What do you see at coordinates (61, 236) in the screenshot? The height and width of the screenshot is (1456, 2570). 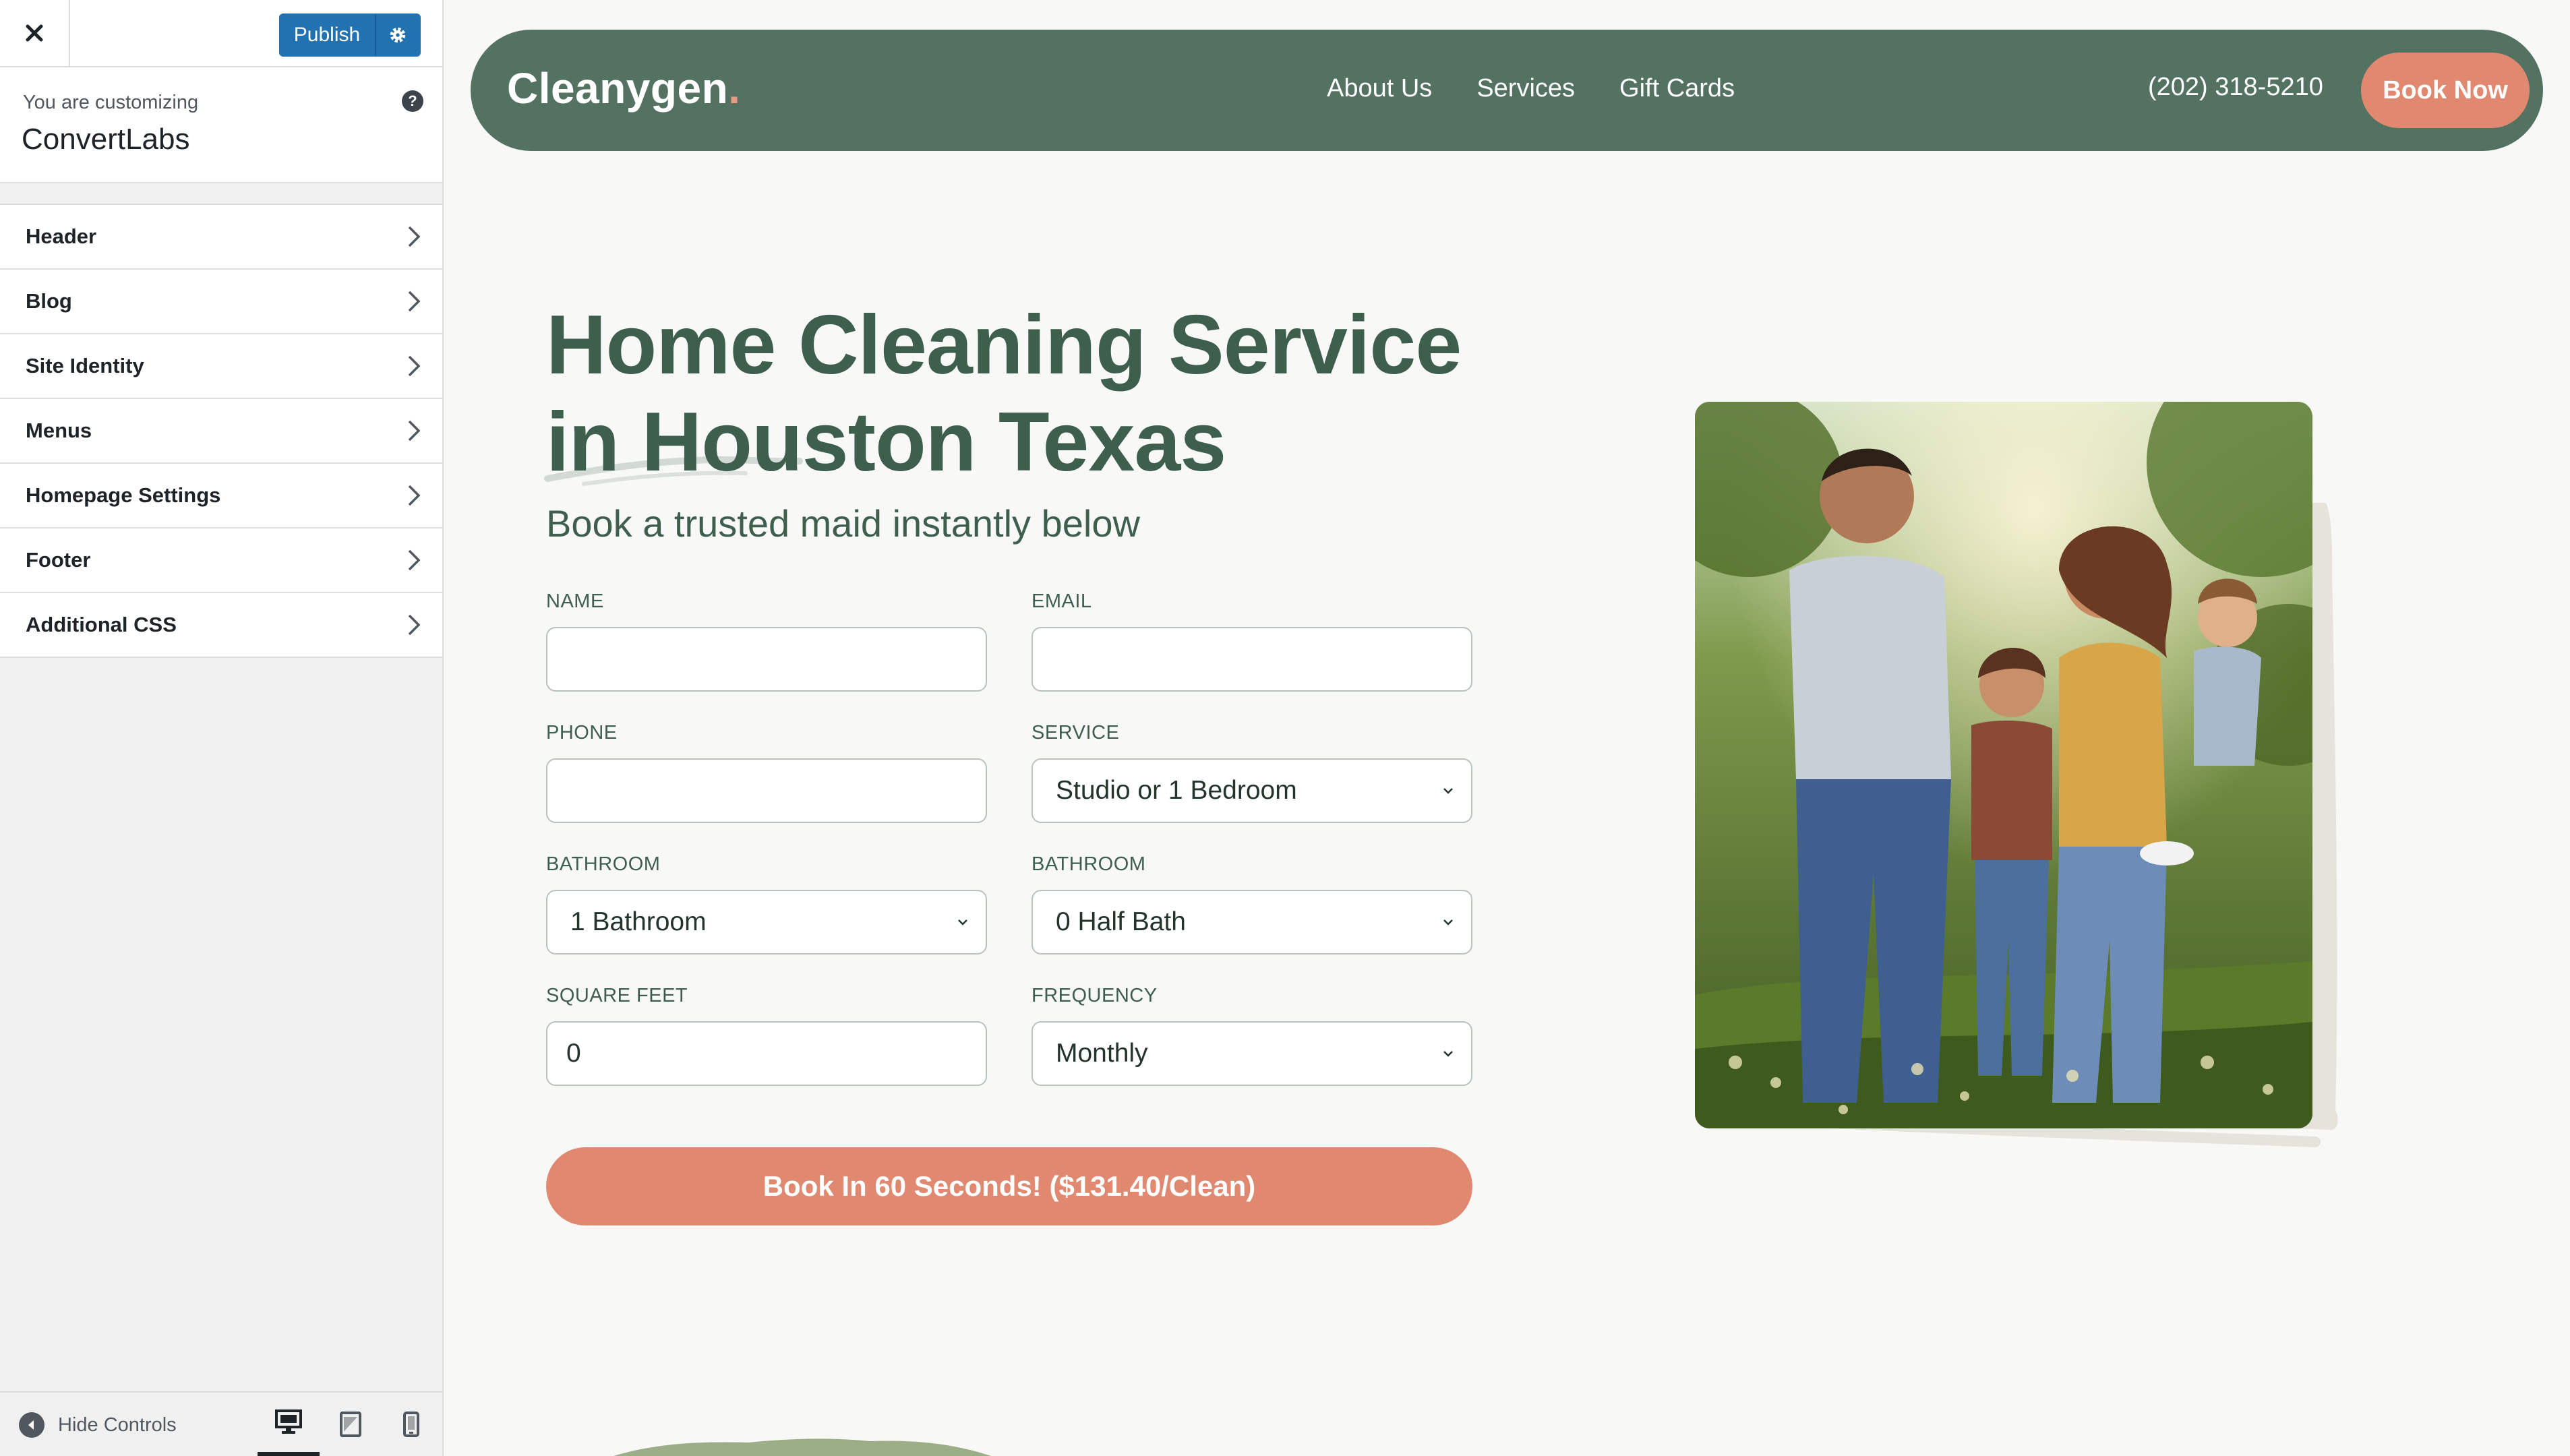 I see `menu-item-label: Header` at bounding box center [61, 236].